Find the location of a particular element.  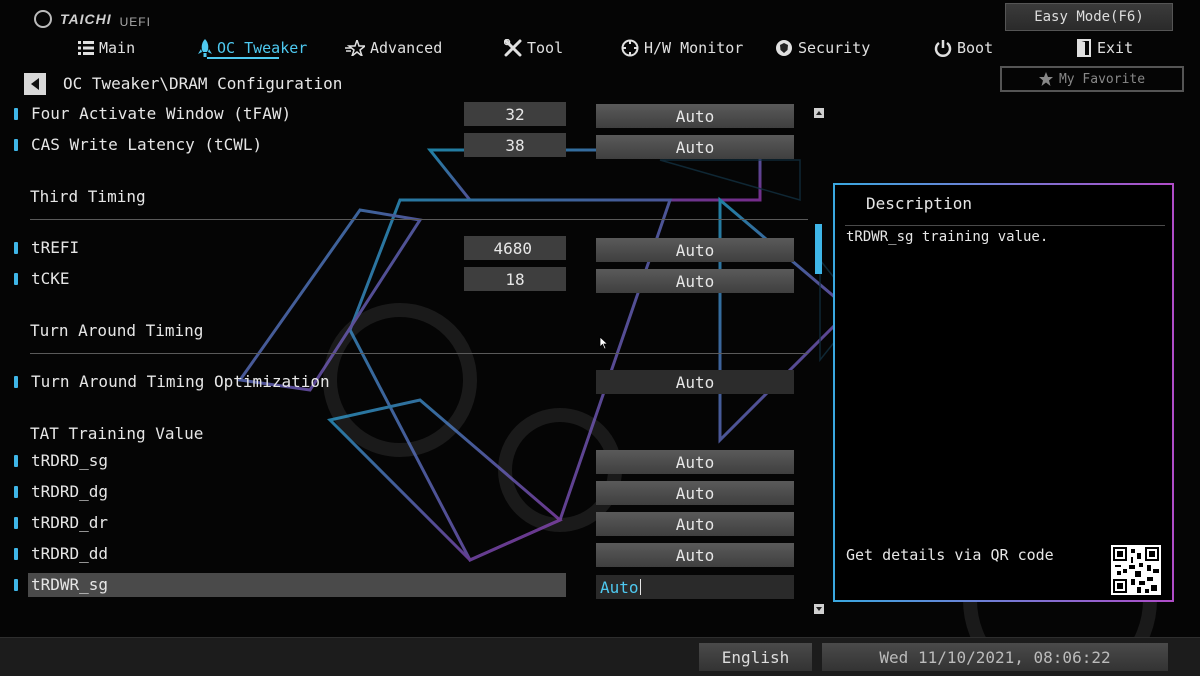

triangle-up-icon is located at coordinates (819, 113).